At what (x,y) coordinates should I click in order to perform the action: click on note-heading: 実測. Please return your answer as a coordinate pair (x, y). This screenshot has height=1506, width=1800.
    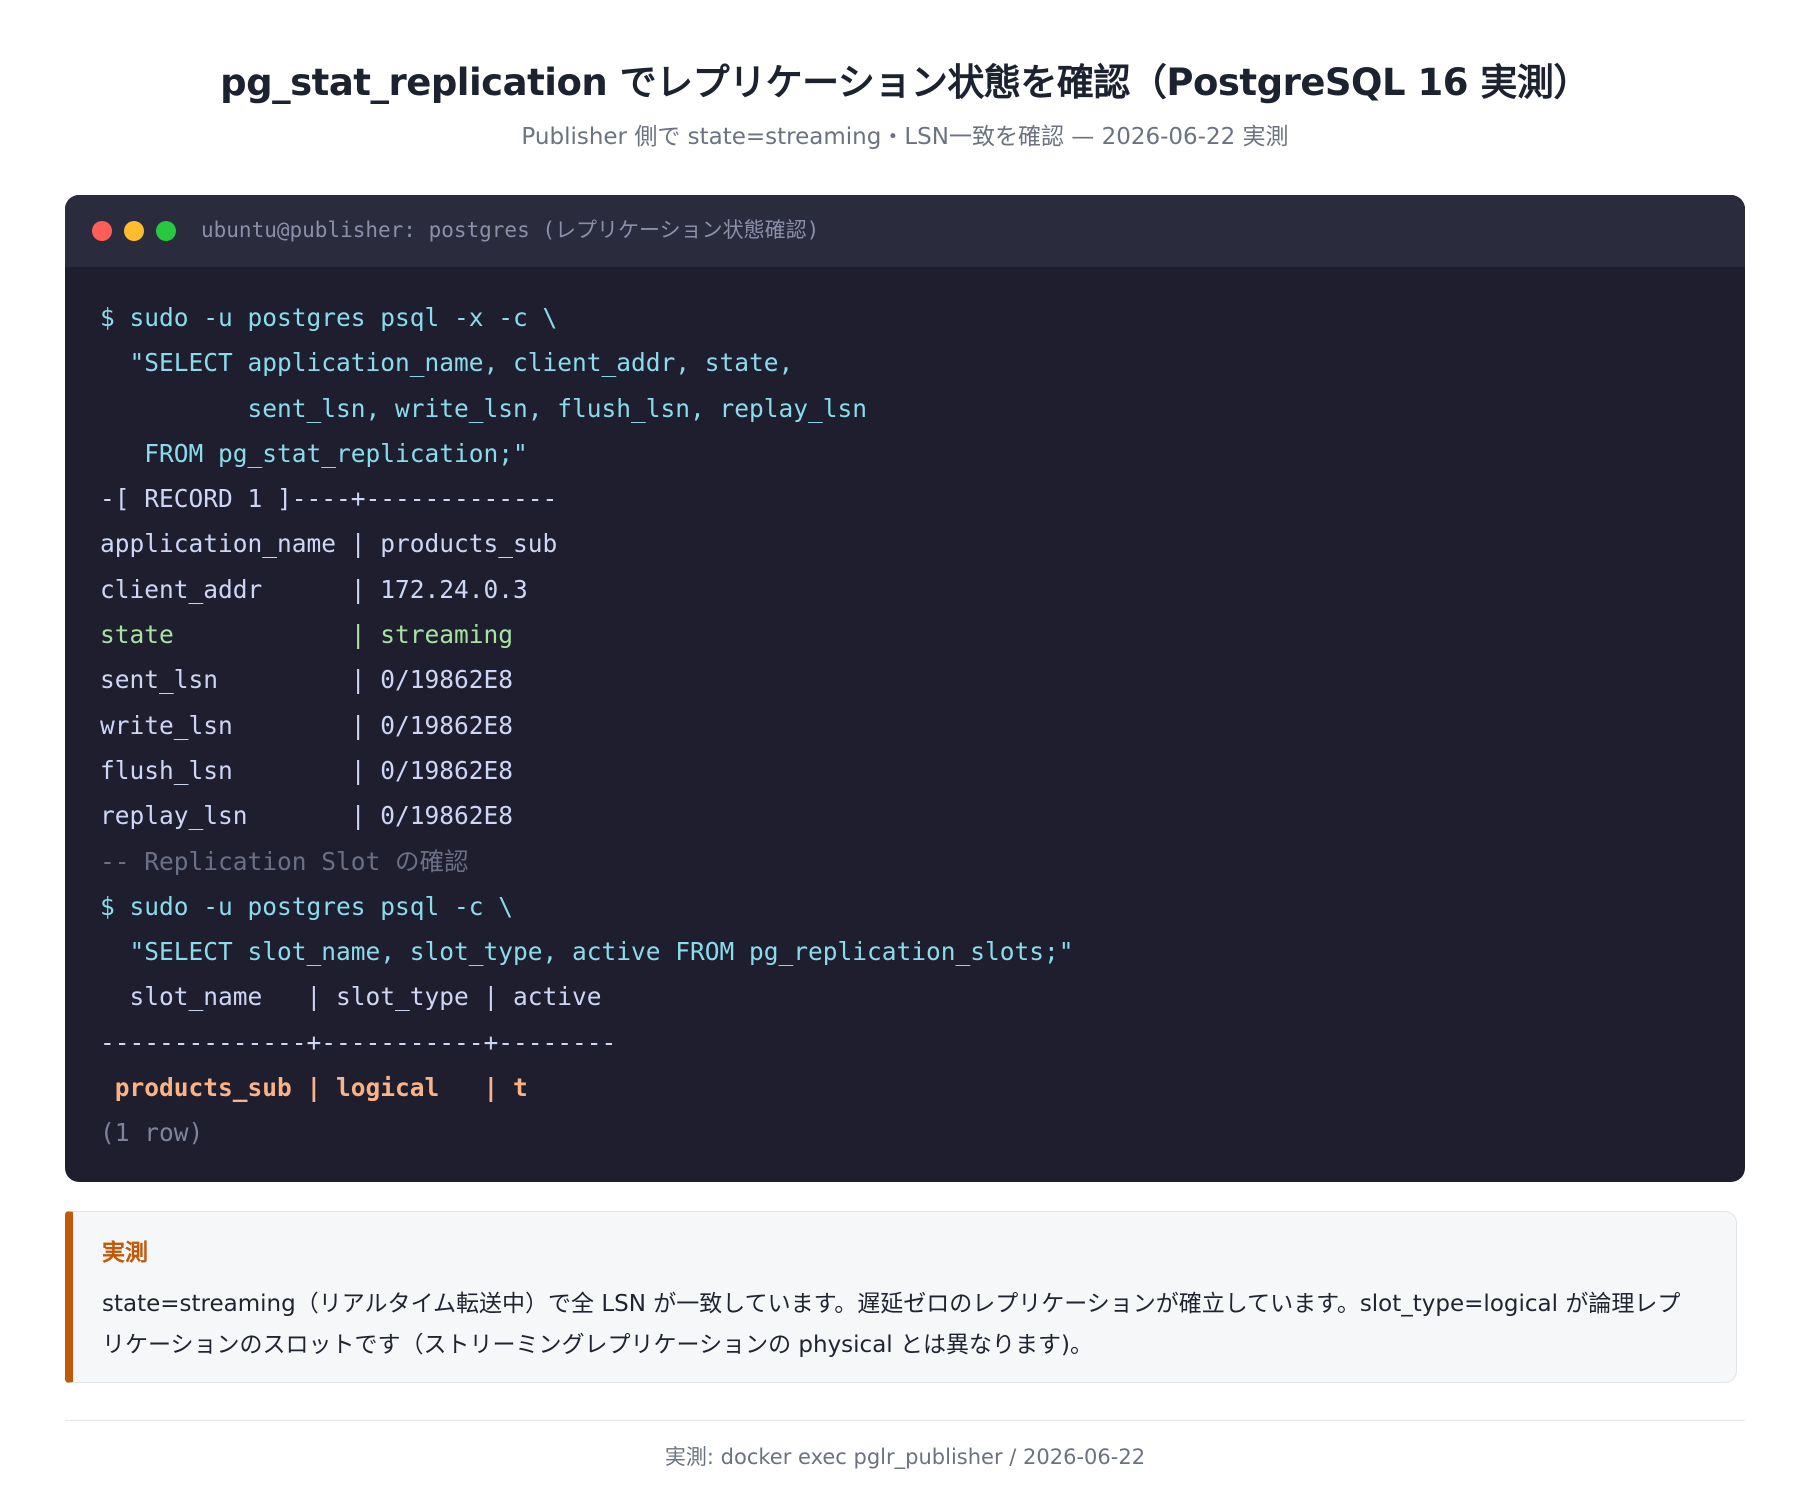
    Looking at the image, I should click on (125, 1253).